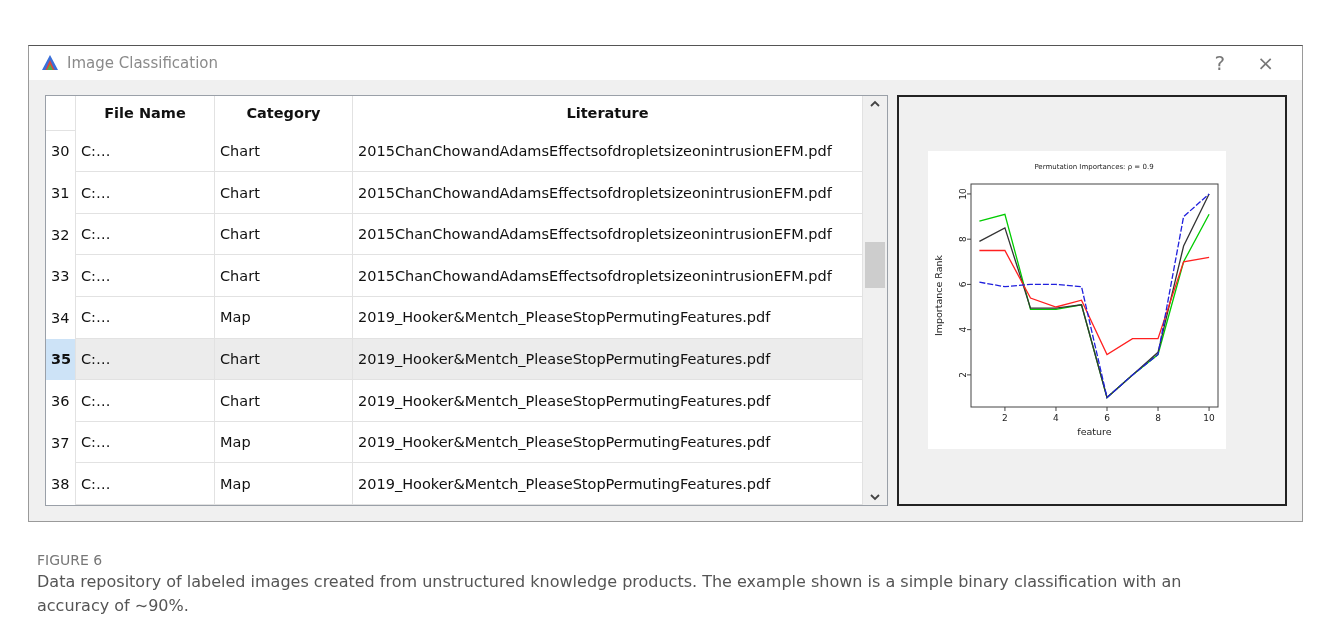 This screenshot has height=637, width=1317. Describe the element at coordinates (875, 103) in the screenshot. I see `scroll-up-icon` at that location.